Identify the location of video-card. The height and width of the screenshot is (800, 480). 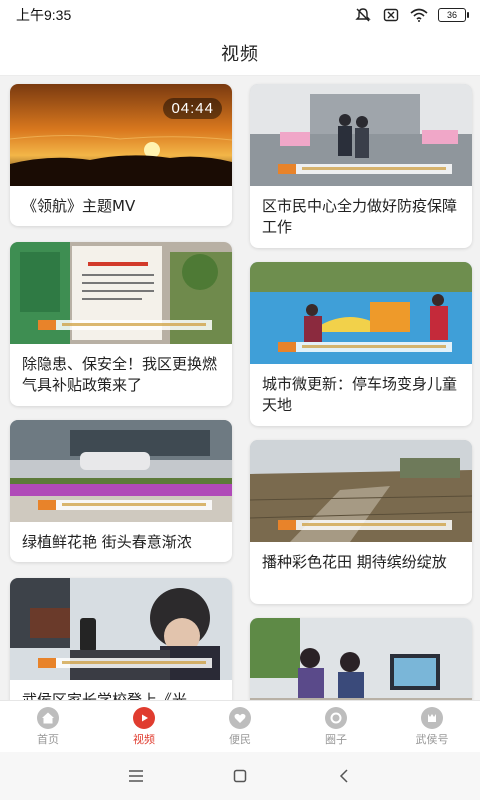
(361, 659).